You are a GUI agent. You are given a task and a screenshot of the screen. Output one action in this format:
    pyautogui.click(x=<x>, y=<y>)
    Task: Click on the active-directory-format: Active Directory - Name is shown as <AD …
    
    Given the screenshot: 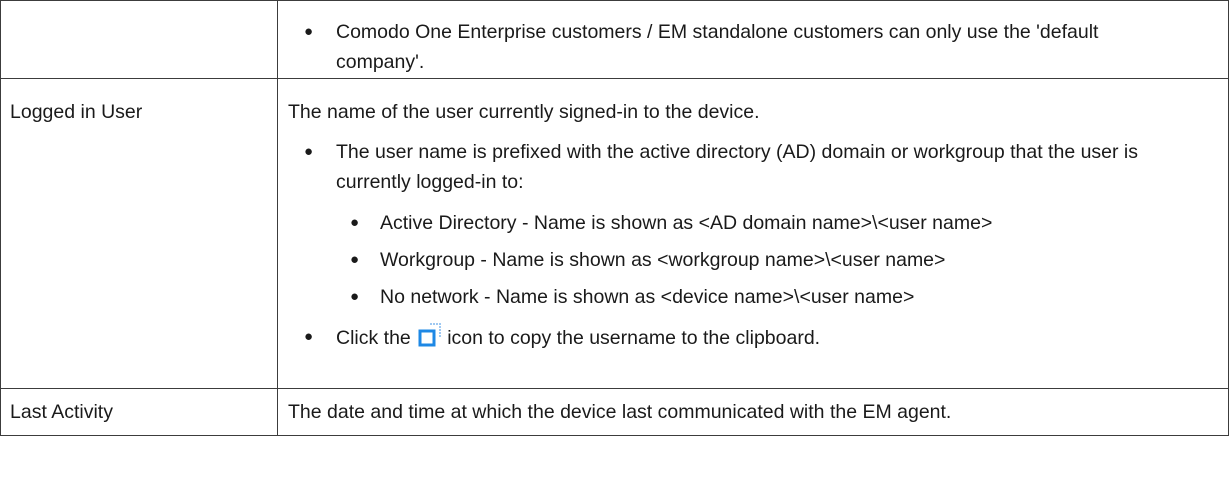 What is the action you would take?
    pyautogui.click(x=686, y=223)
    